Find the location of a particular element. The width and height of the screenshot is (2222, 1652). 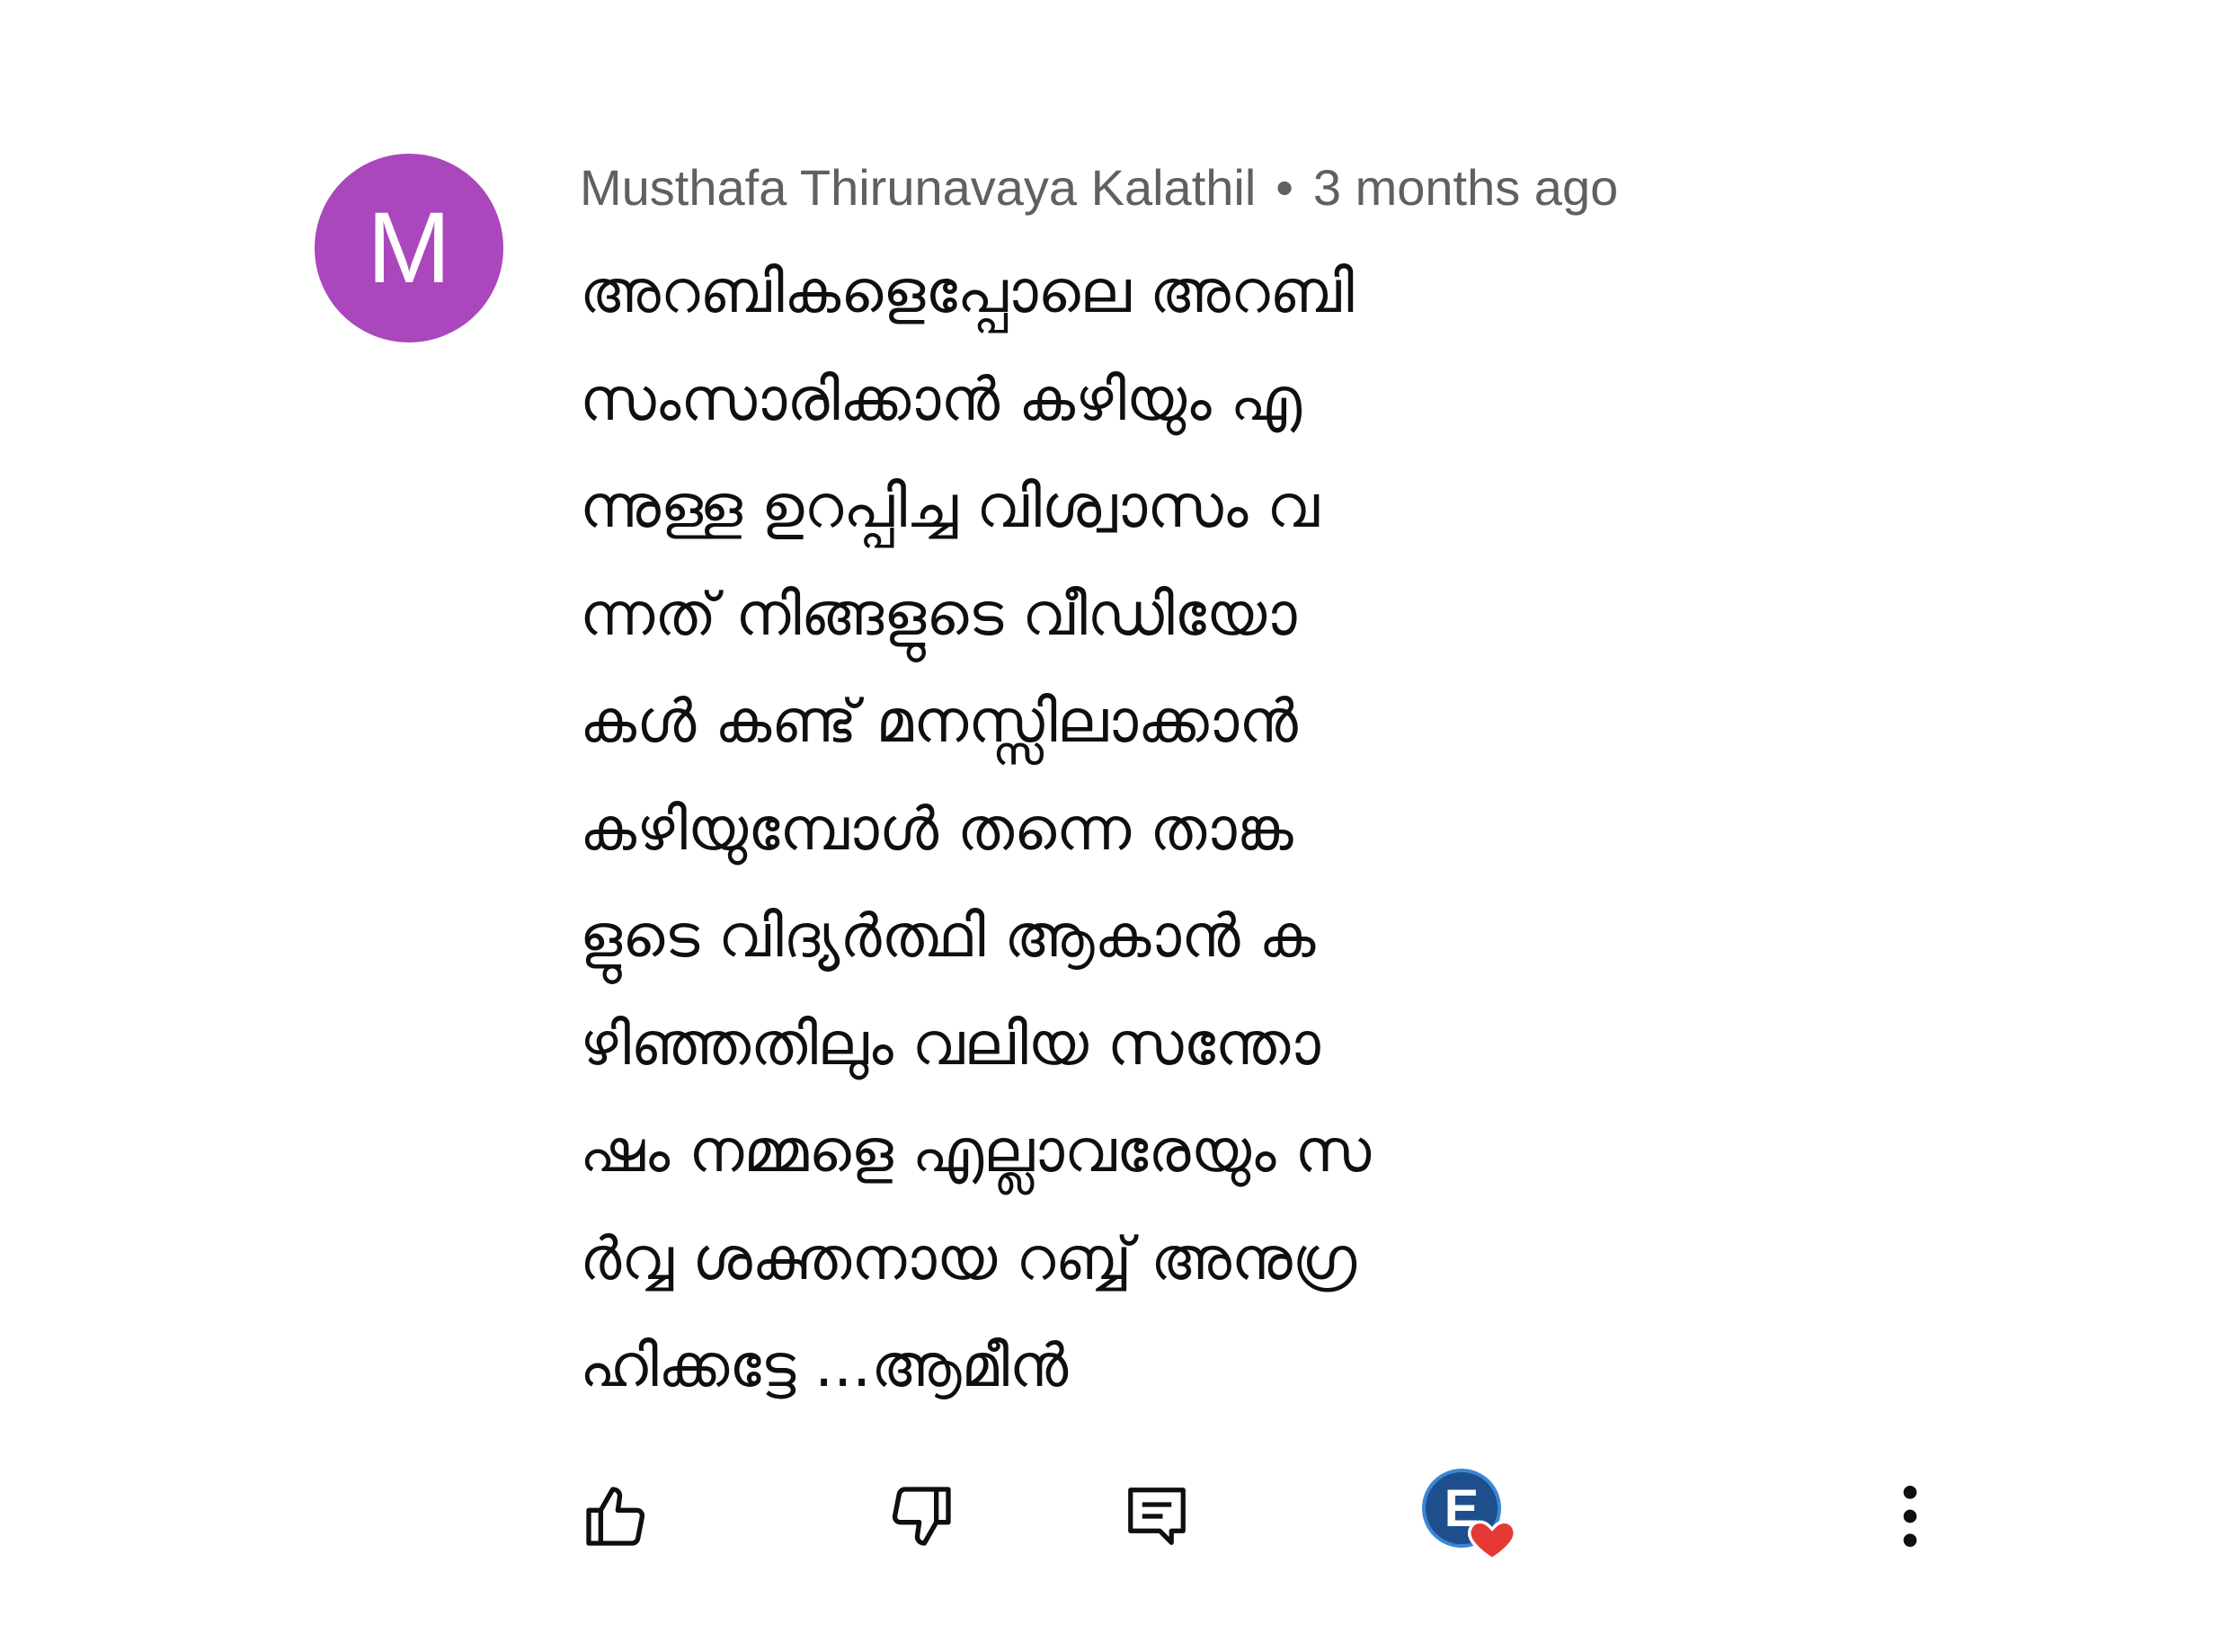

thumbs-up-icon is located at coordinates (615, 1516).